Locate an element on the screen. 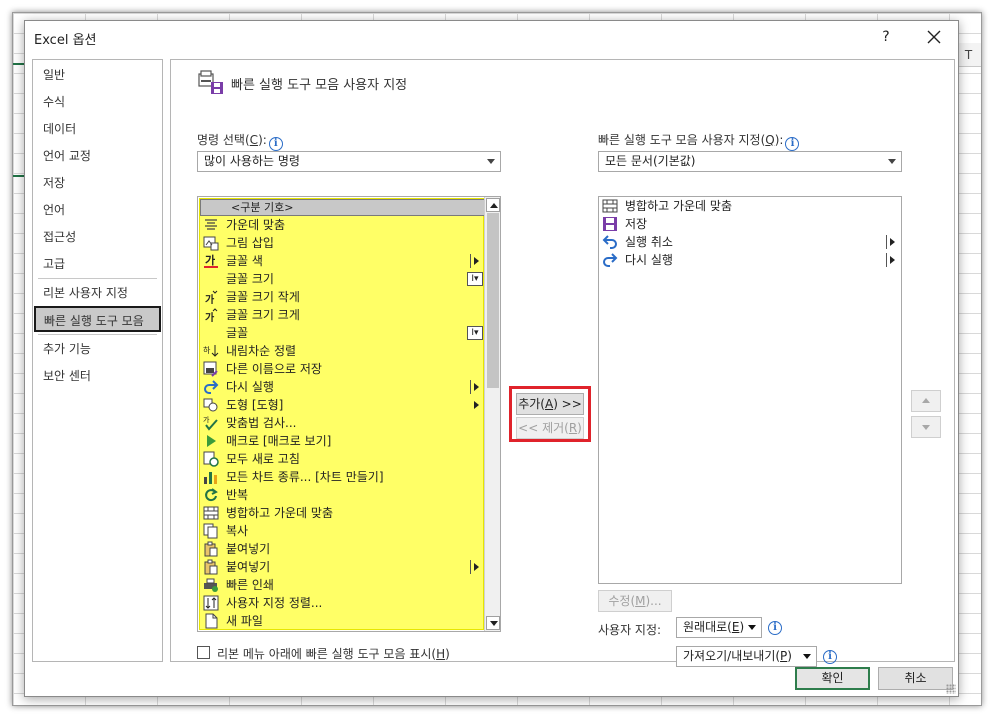  close-icon is located at coordinates (934, 37).